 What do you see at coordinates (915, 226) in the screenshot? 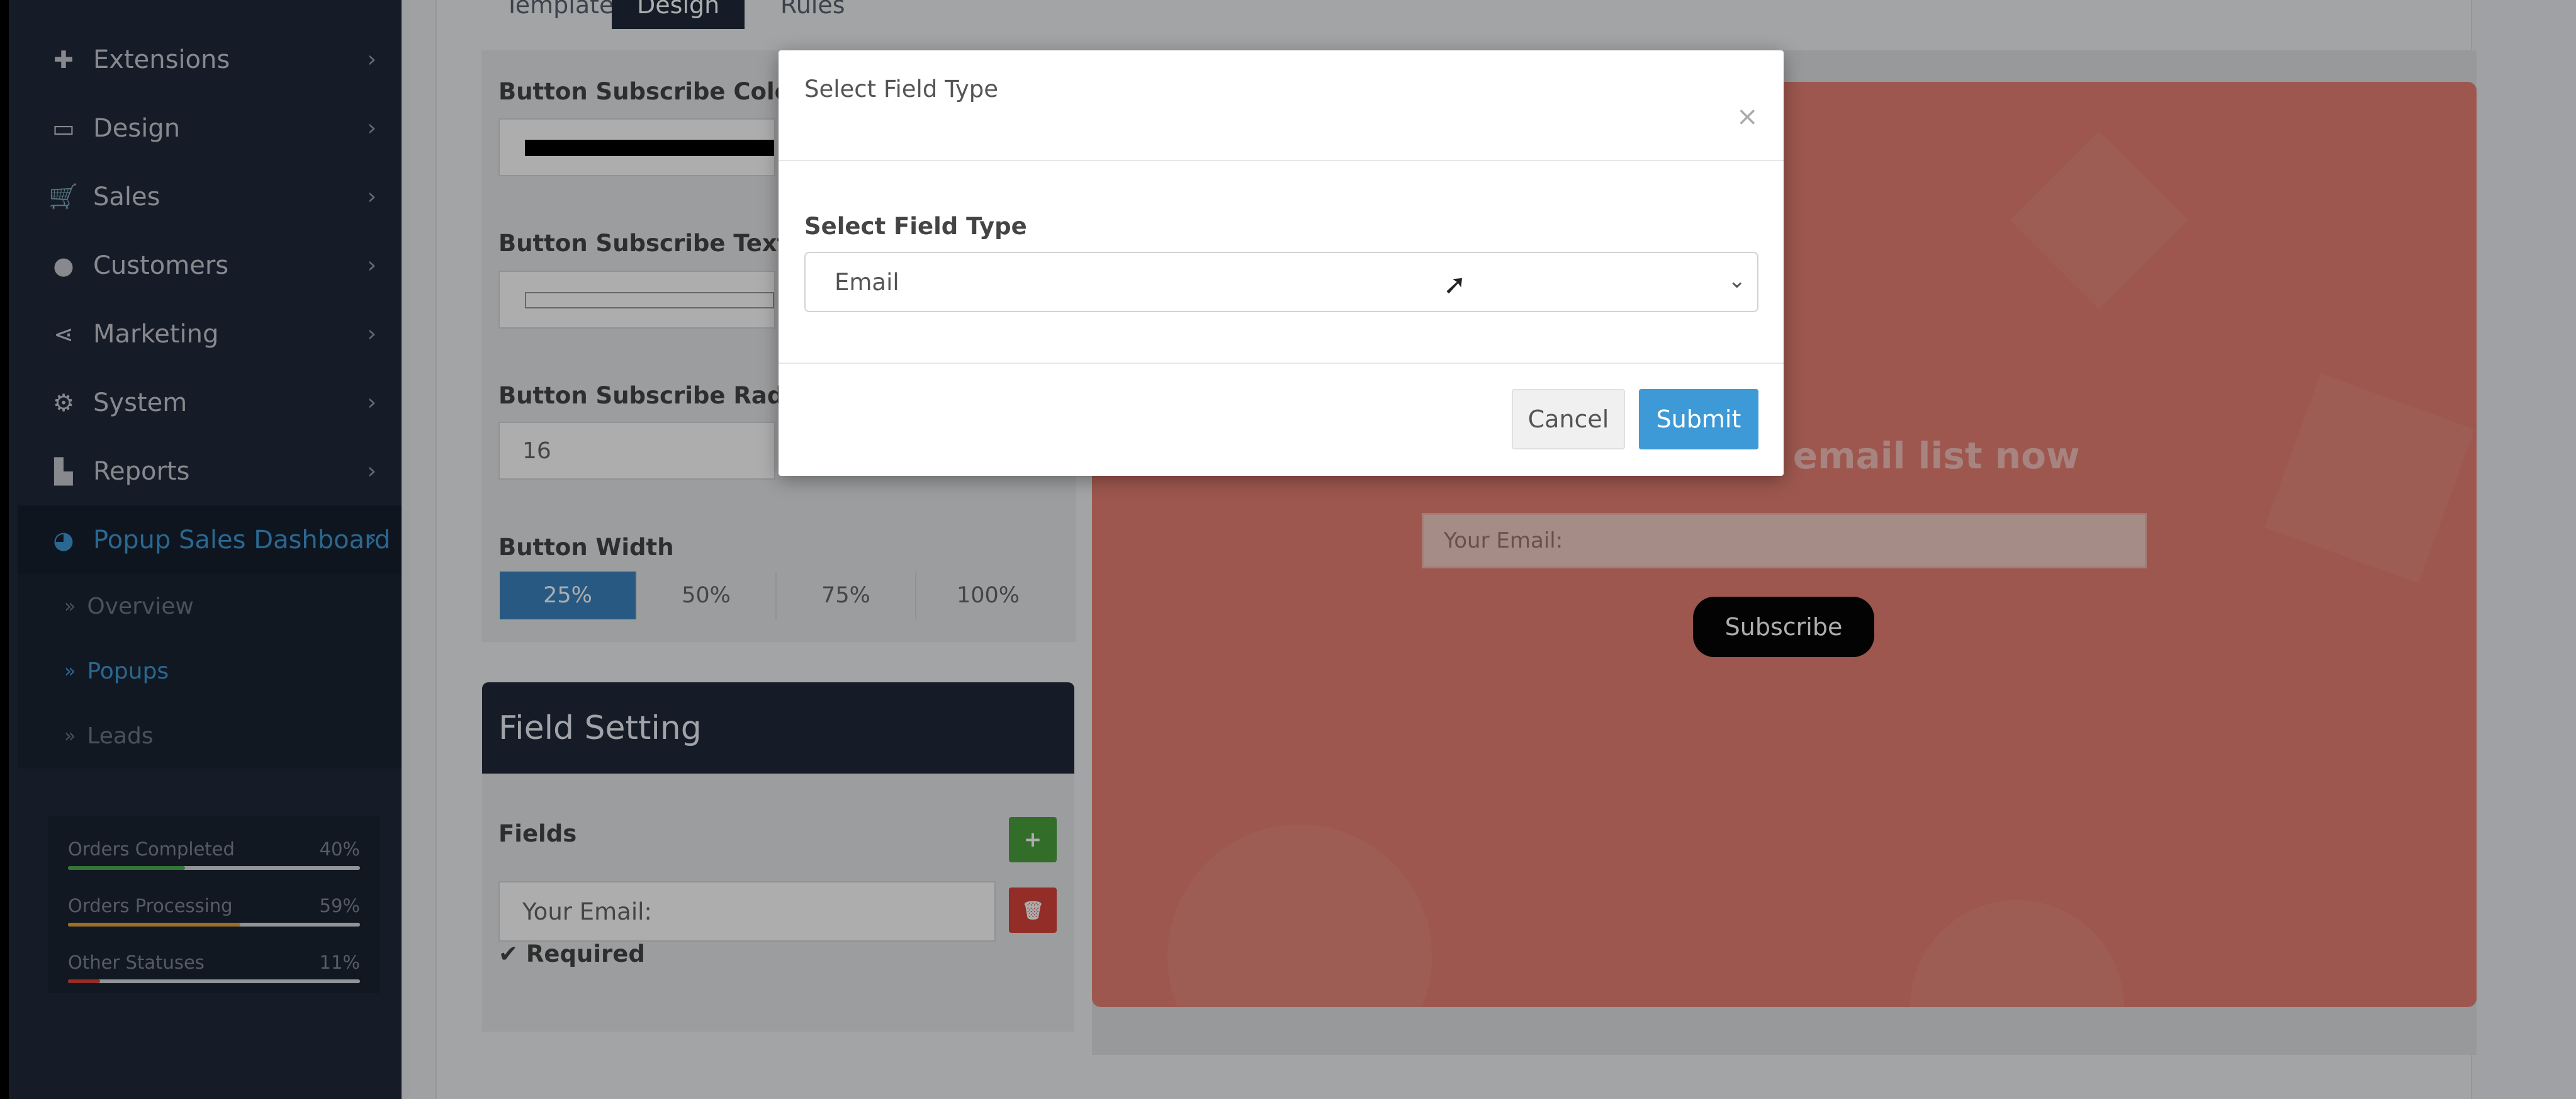
I see `field-type-label: Select Field Type` at bounding box center [915, 226].